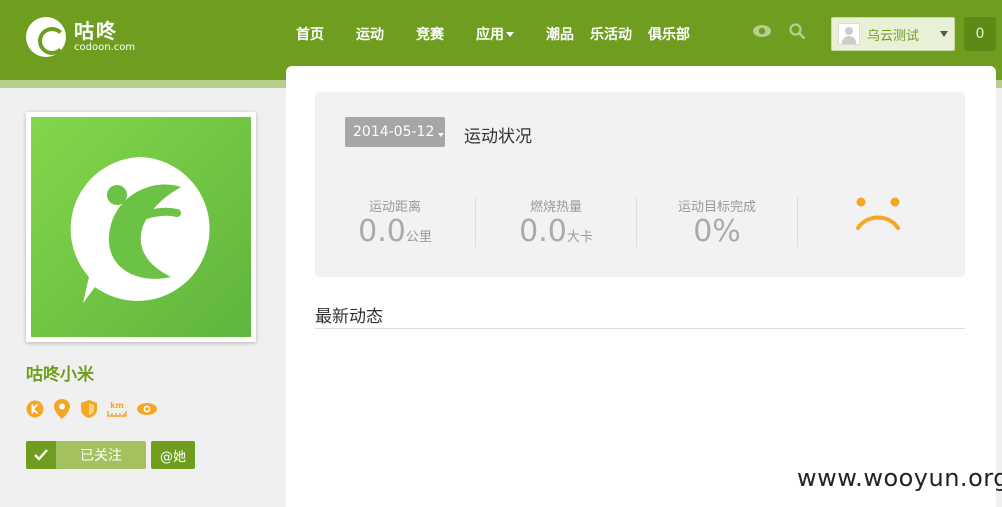  I want to click on stat-calories: 燃烧热量 0.0大卡, so click(556, 224).